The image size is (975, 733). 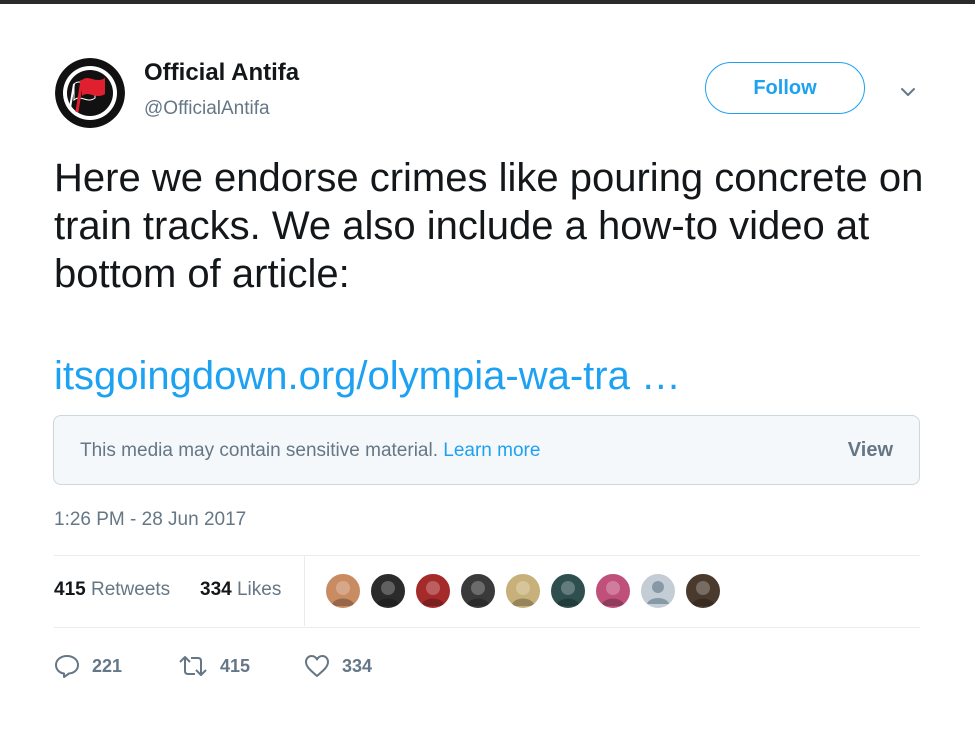 What do you see at coordinates (70, 589) in the screenshot?
I see `retweets-count: 415` at bounding box center [70, 589].